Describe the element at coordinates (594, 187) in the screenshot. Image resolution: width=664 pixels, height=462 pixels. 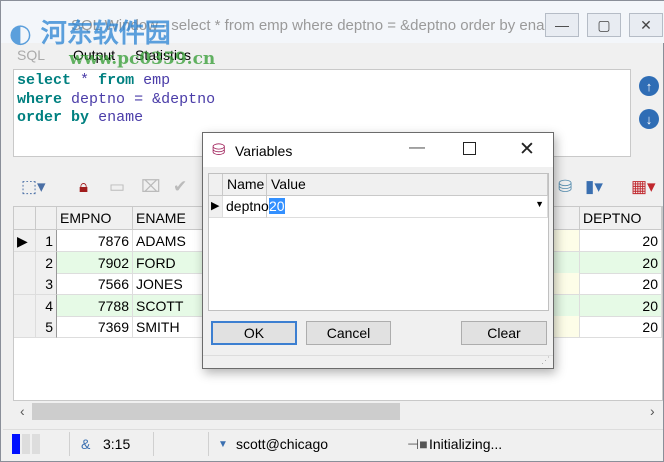
I see `chart-icon: ▮▾` at that location.